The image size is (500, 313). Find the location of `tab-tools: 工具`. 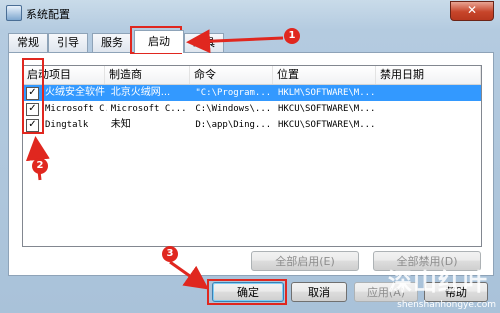

tab-tools: 工具 is located at coordinates (204, 42).